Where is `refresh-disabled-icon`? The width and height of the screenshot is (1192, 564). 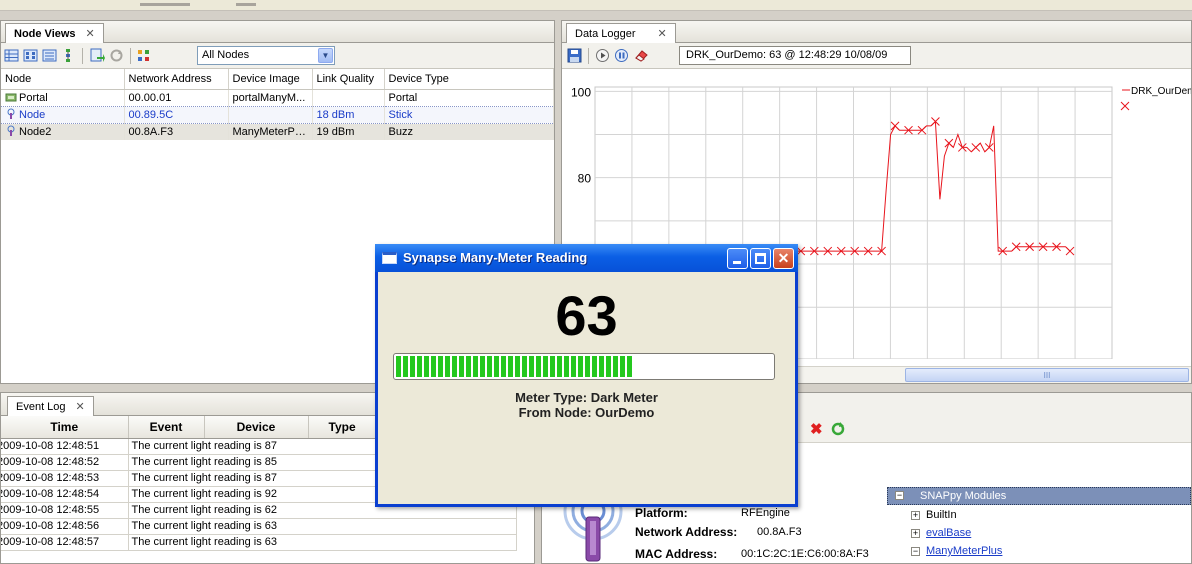
refresh-disabled-icon is located at coordinates (116, 55).